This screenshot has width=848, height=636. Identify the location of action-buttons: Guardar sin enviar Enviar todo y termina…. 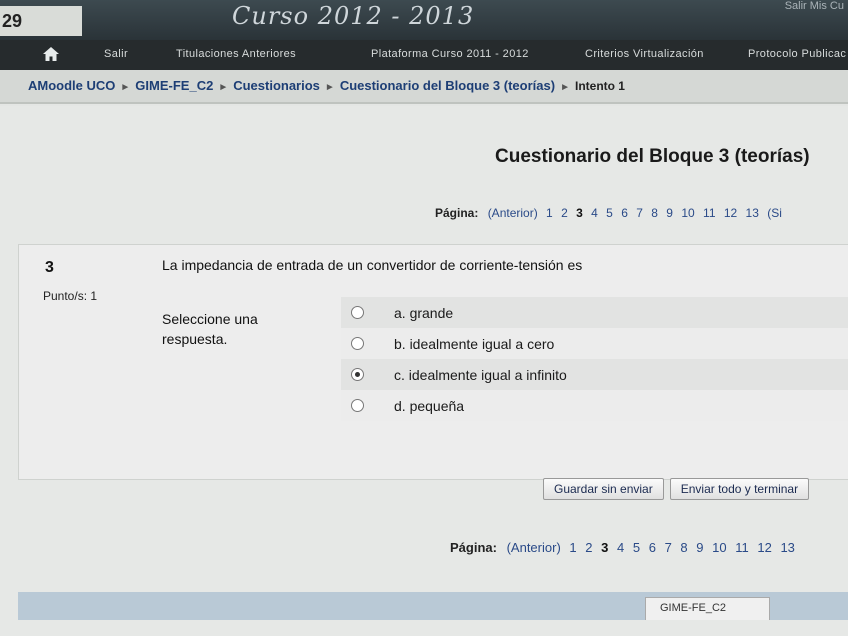
(676, 489).